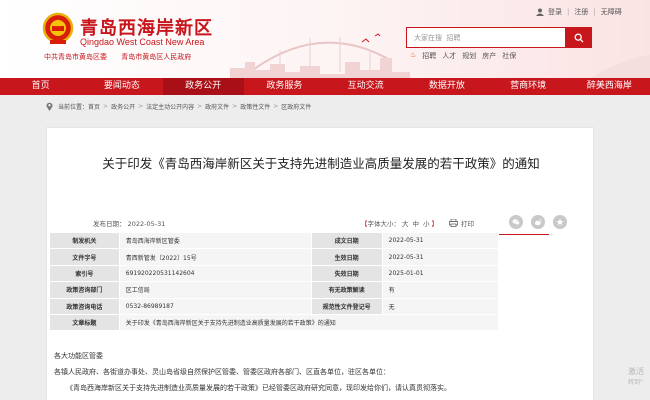  I want to click on meta-value: 青西新管发〔2022〕15号, so click(215, 257).